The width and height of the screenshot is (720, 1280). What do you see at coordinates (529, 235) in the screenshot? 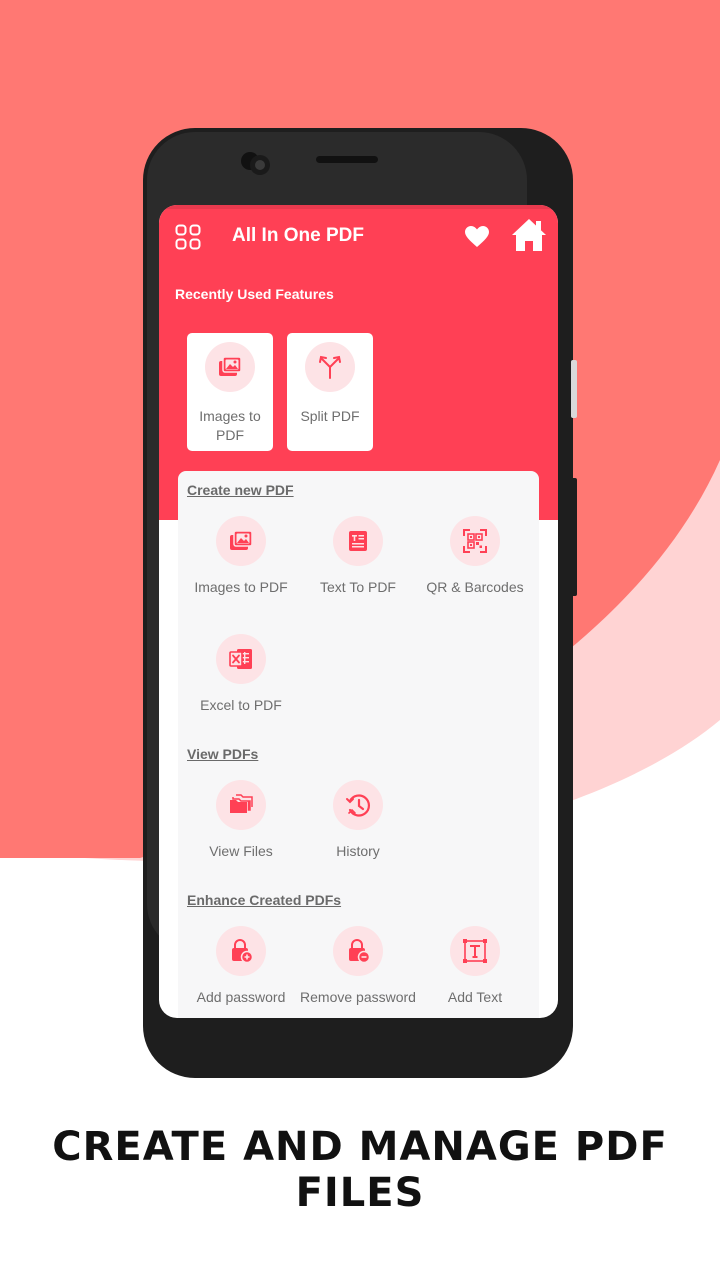
I see `home-icon` at bounding box center [529, 235].